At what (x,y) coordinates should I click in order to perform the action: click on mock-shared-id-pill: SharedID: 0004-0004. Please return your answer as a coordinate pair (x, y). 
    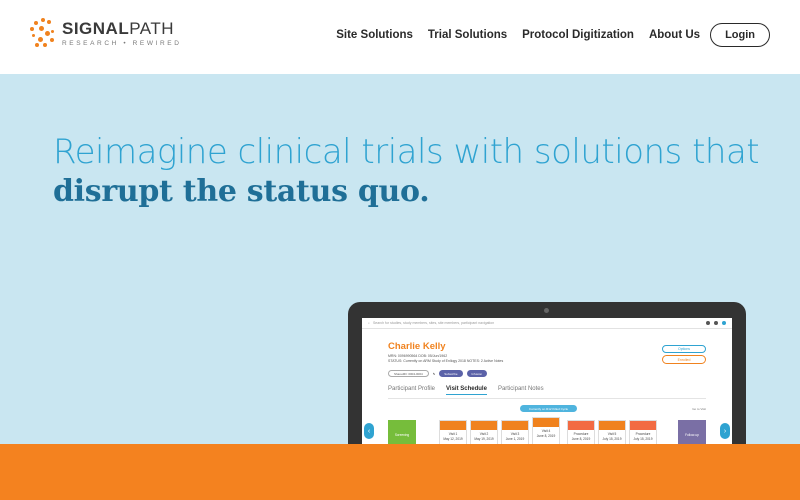
    Looking at the image, I should click on (408, 373).